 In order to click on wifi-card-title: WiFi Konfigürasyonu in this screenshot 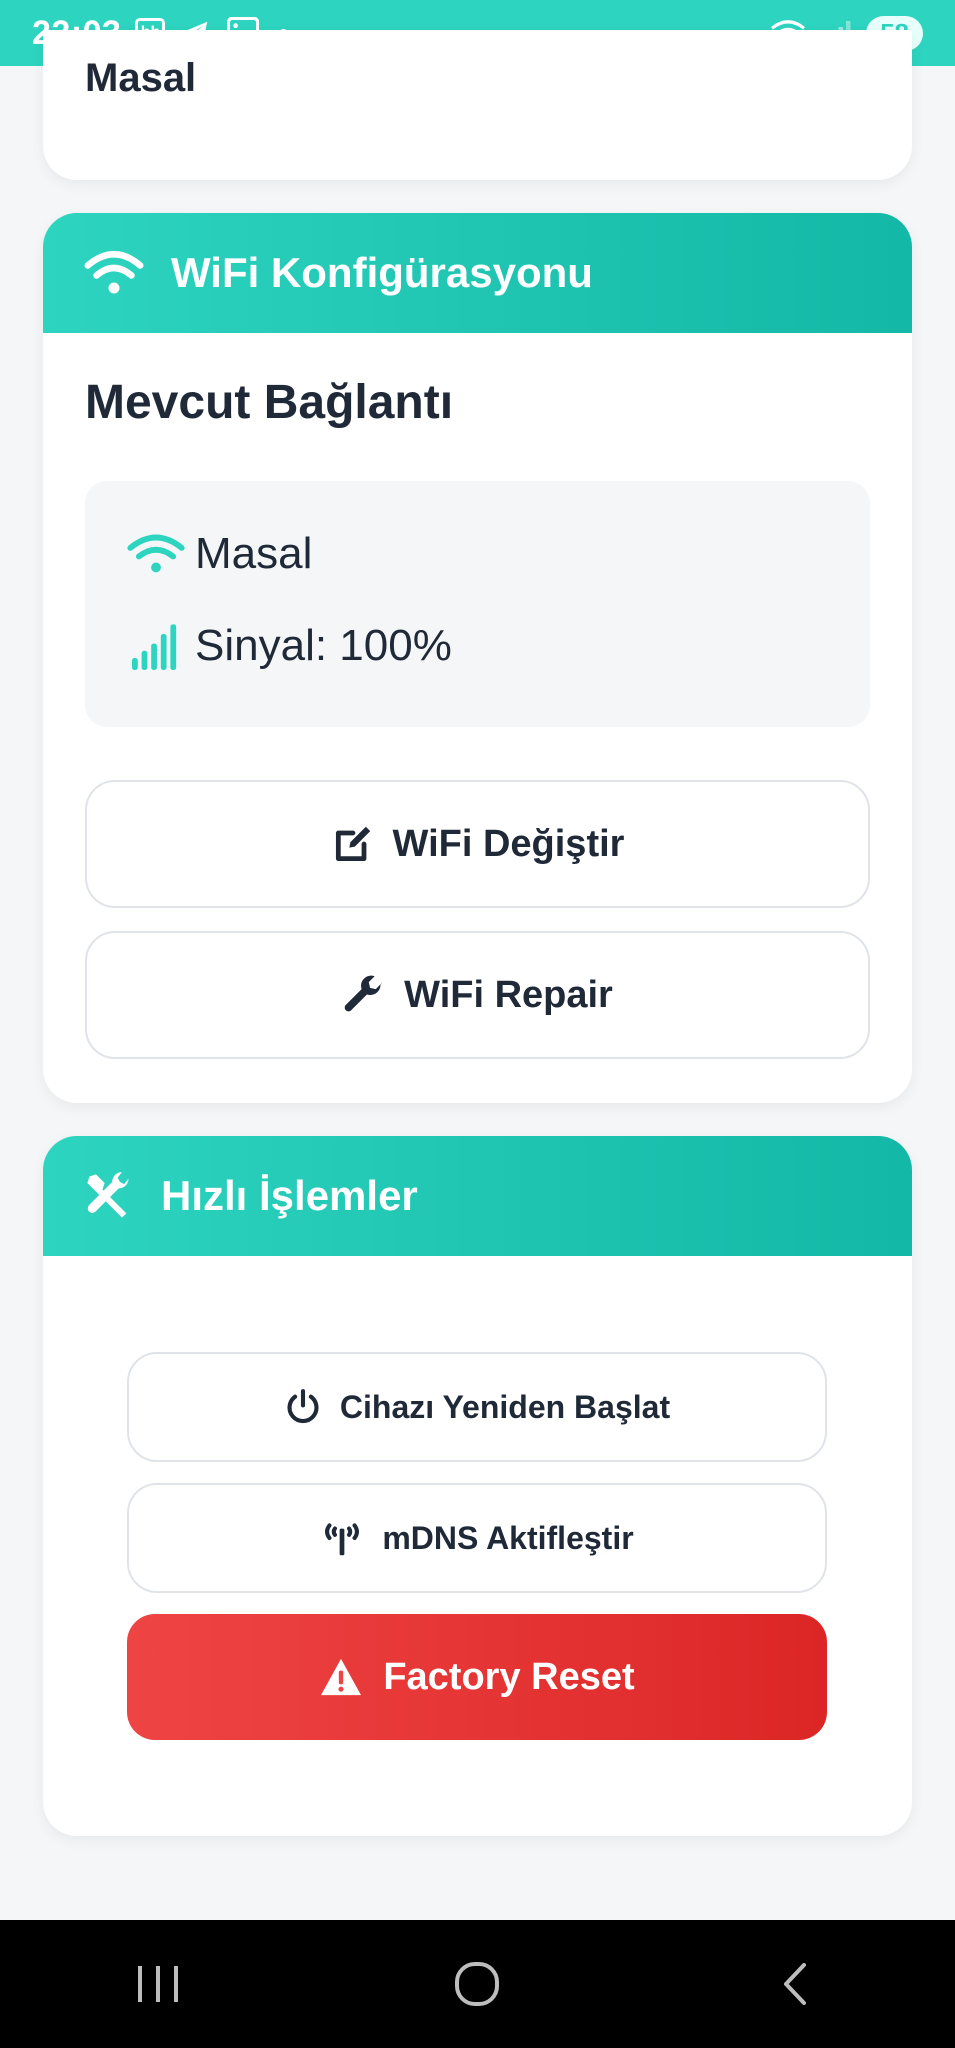, I will do `click(382, 272)`.